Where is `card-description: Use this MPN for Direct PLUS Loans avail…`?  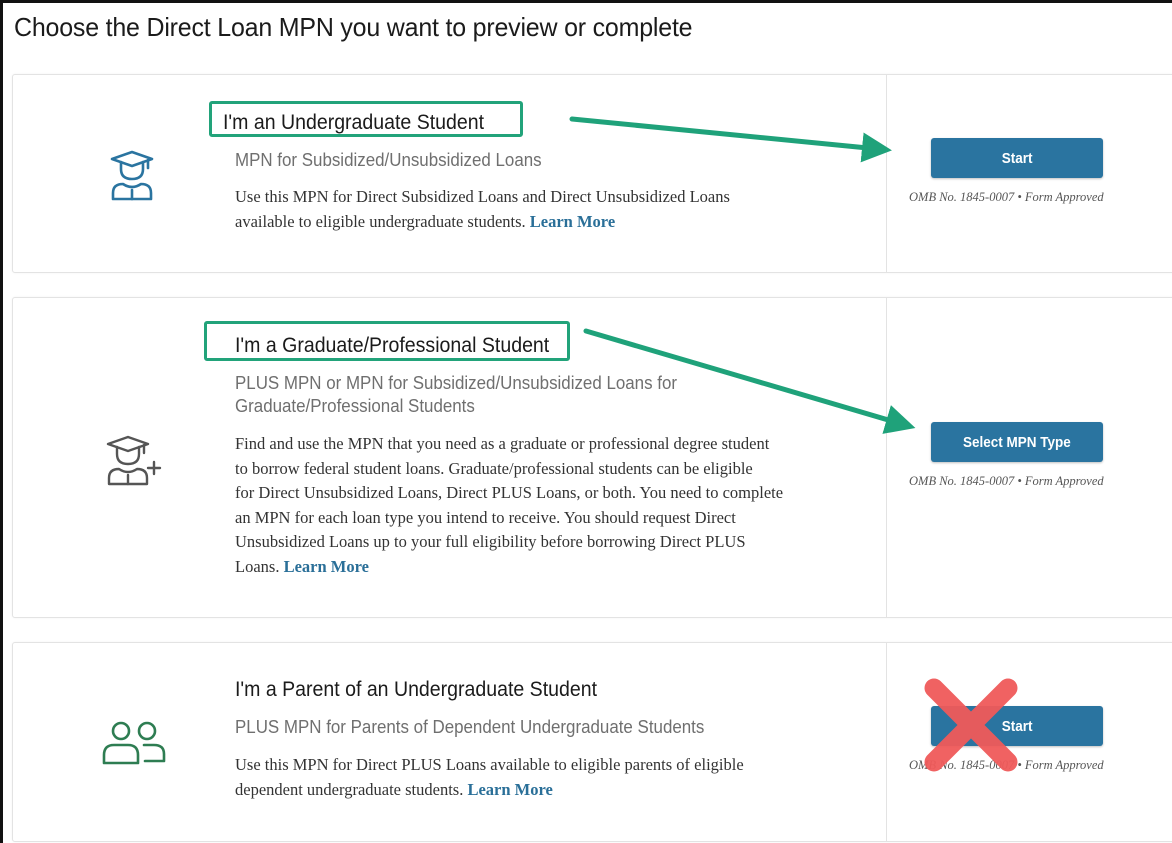
card-description: Use this MPN for Direct PLUS Loans avail… is located at coordinates (489, 777).